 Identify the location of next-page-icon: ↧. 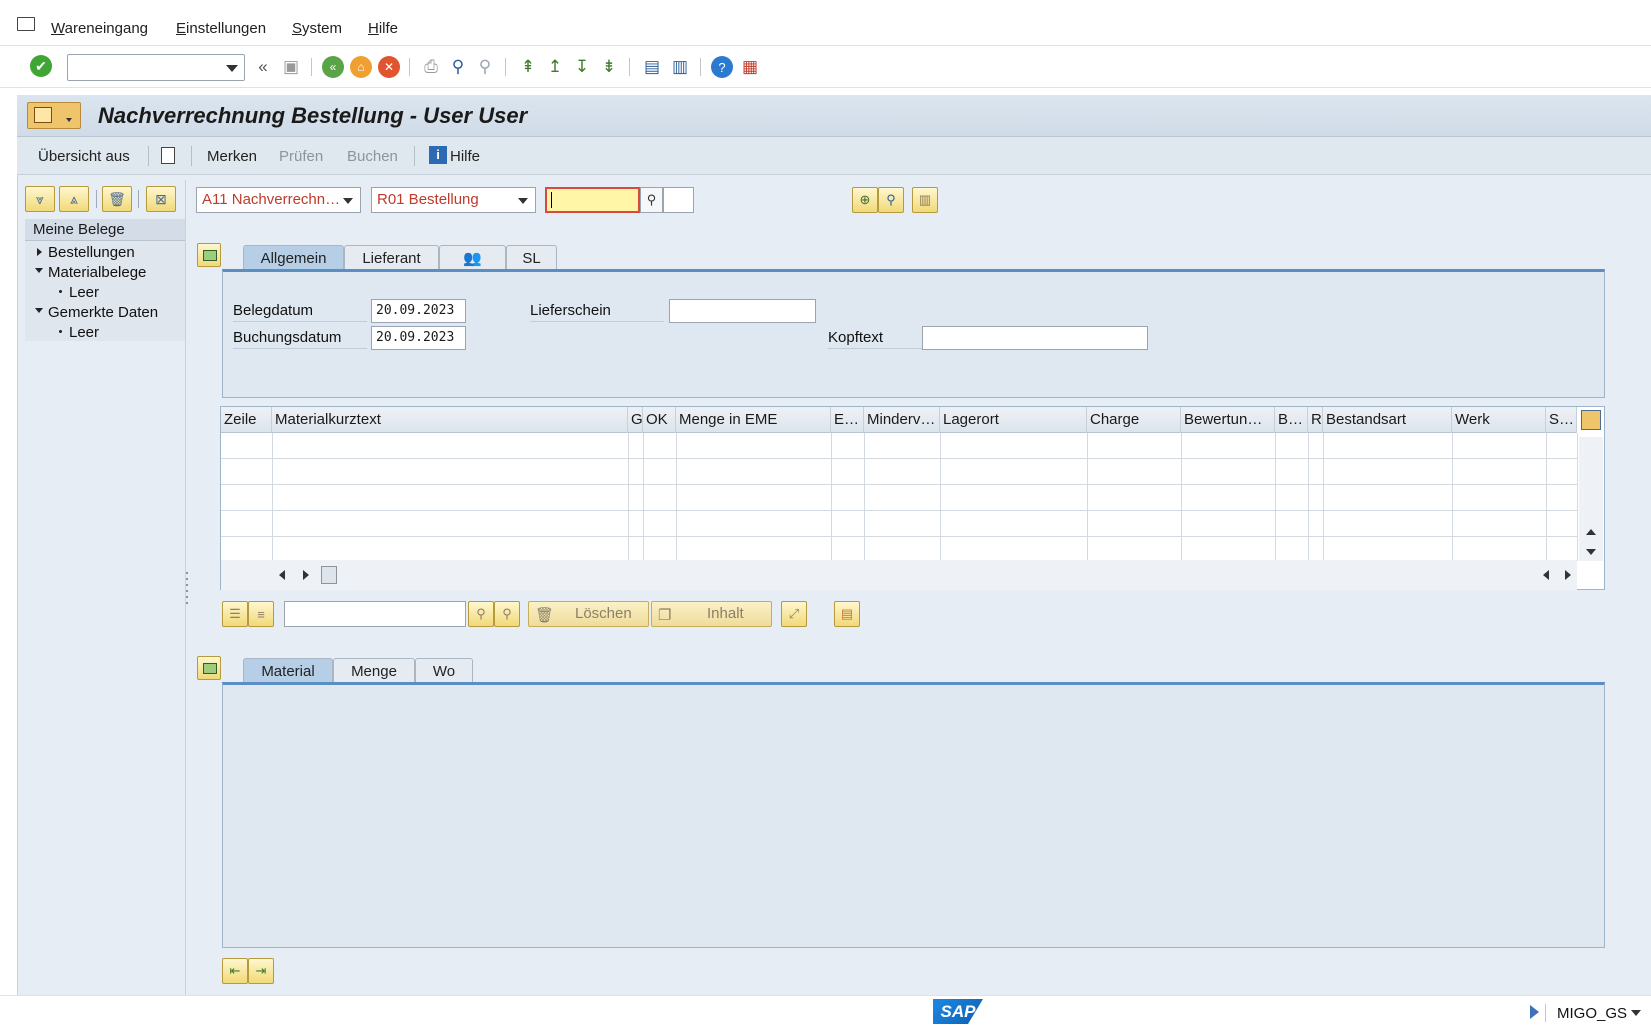
(582, 67).